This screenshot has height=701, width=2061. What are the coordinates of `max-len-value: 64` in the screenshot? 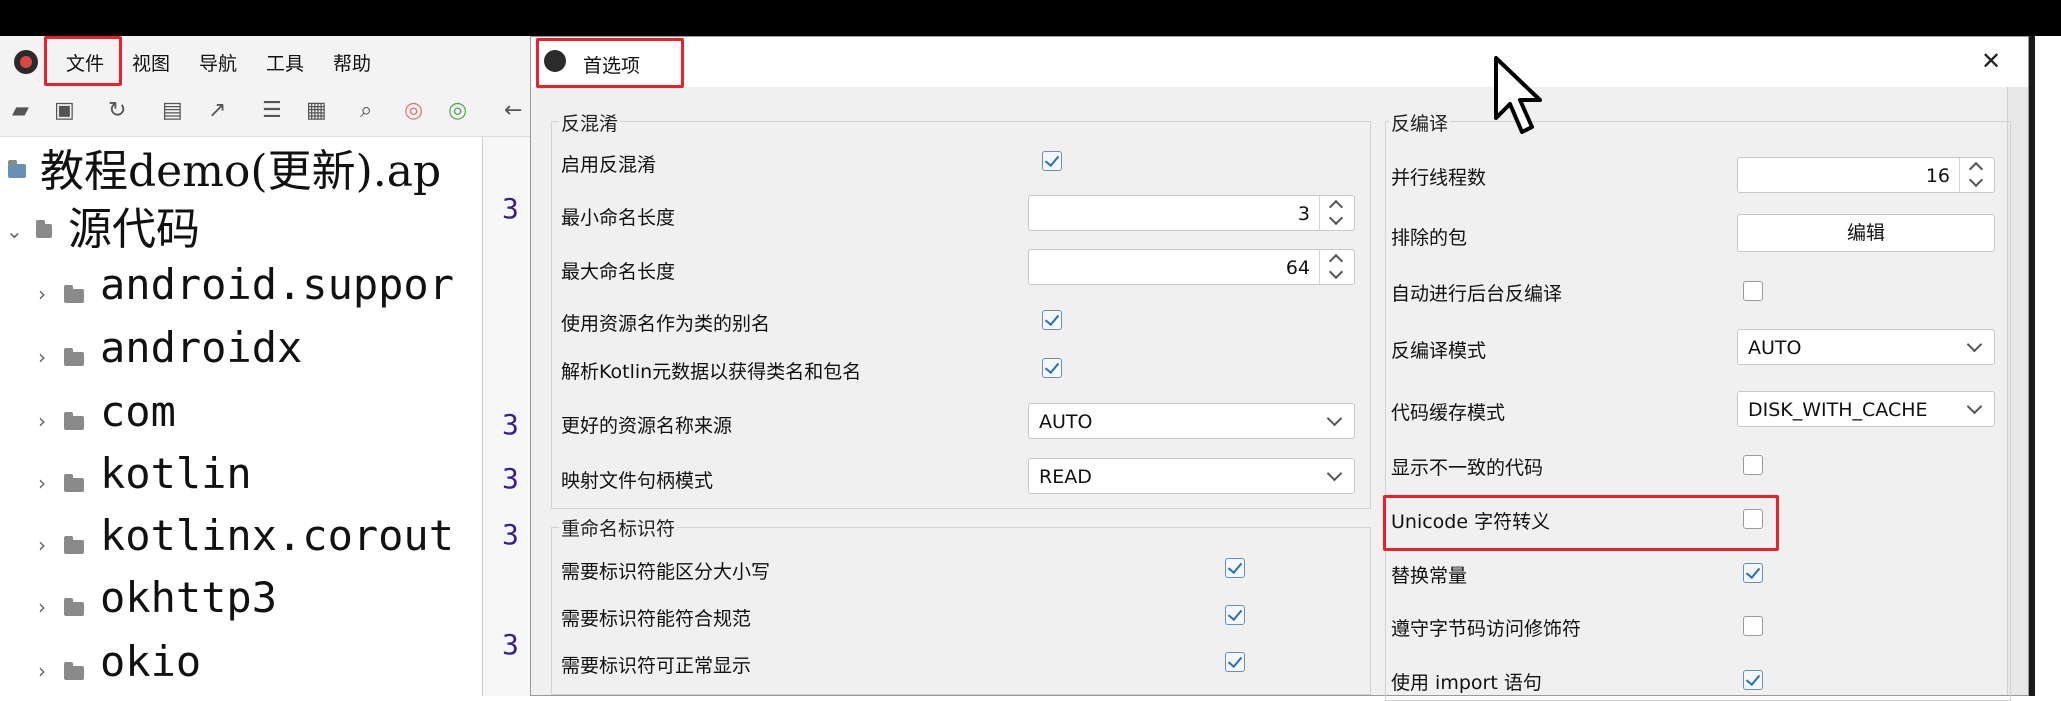 It's located at (1297, 268).